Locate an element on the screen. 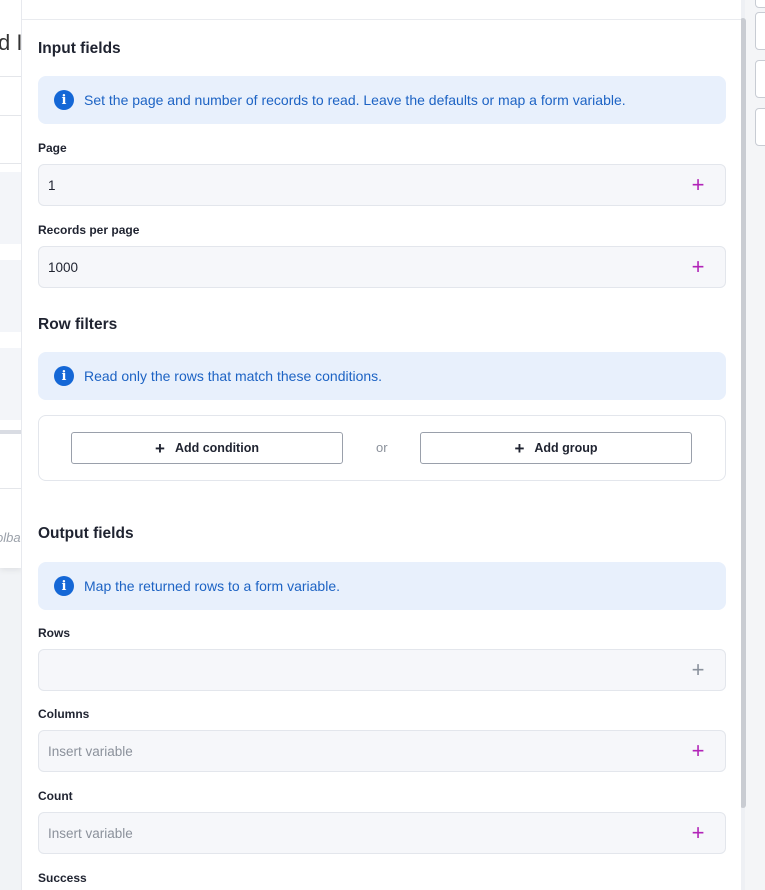  input-fields-title: Input fields is located at coordinates (79, 48).